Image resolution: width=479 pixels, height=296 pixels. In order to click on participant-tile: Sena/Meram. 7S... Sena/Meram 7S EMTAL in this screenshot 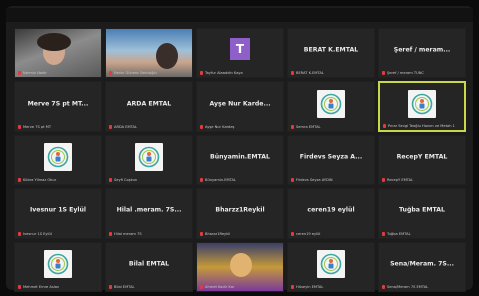, I will do `click(422, 266)`.